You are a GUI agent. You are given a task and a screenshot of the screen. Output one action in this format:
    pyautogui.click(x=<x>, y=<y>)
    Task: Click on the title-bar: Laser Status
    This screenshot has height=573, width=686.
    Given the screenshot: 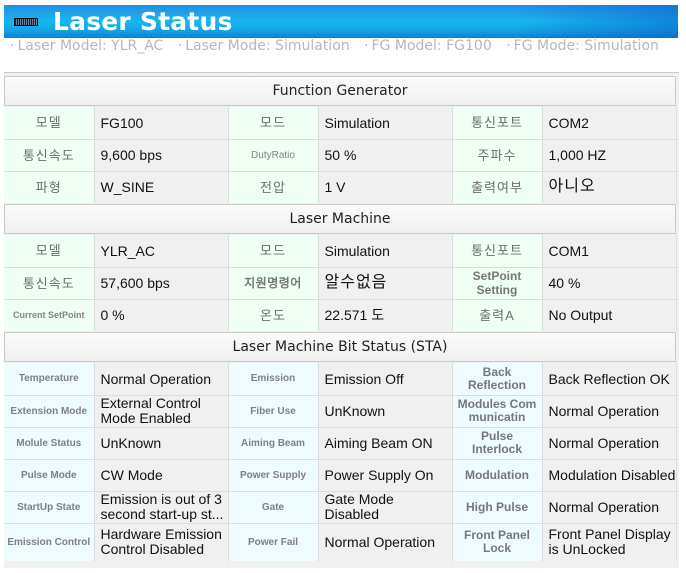 What is the action you would take?
    pyautogui.click(x=341, y=21)
    